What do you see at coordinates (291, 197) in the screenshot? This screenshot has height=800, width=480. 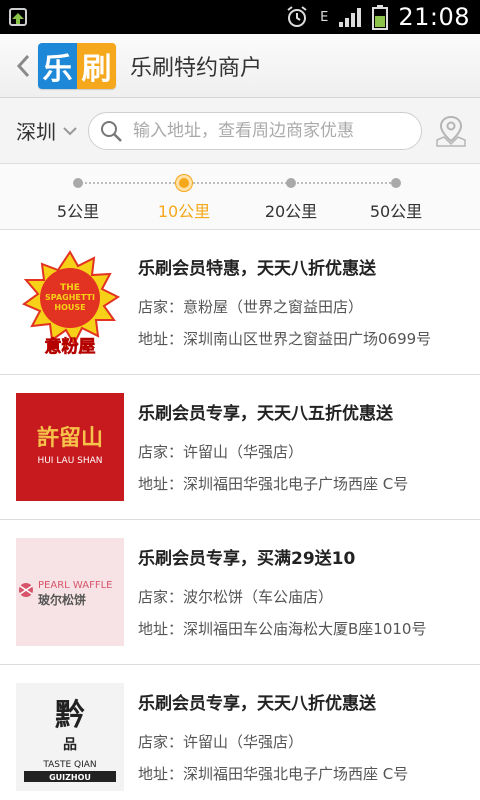 I see `distance-option-20km: 20公里` at bounding box center [291, 197].